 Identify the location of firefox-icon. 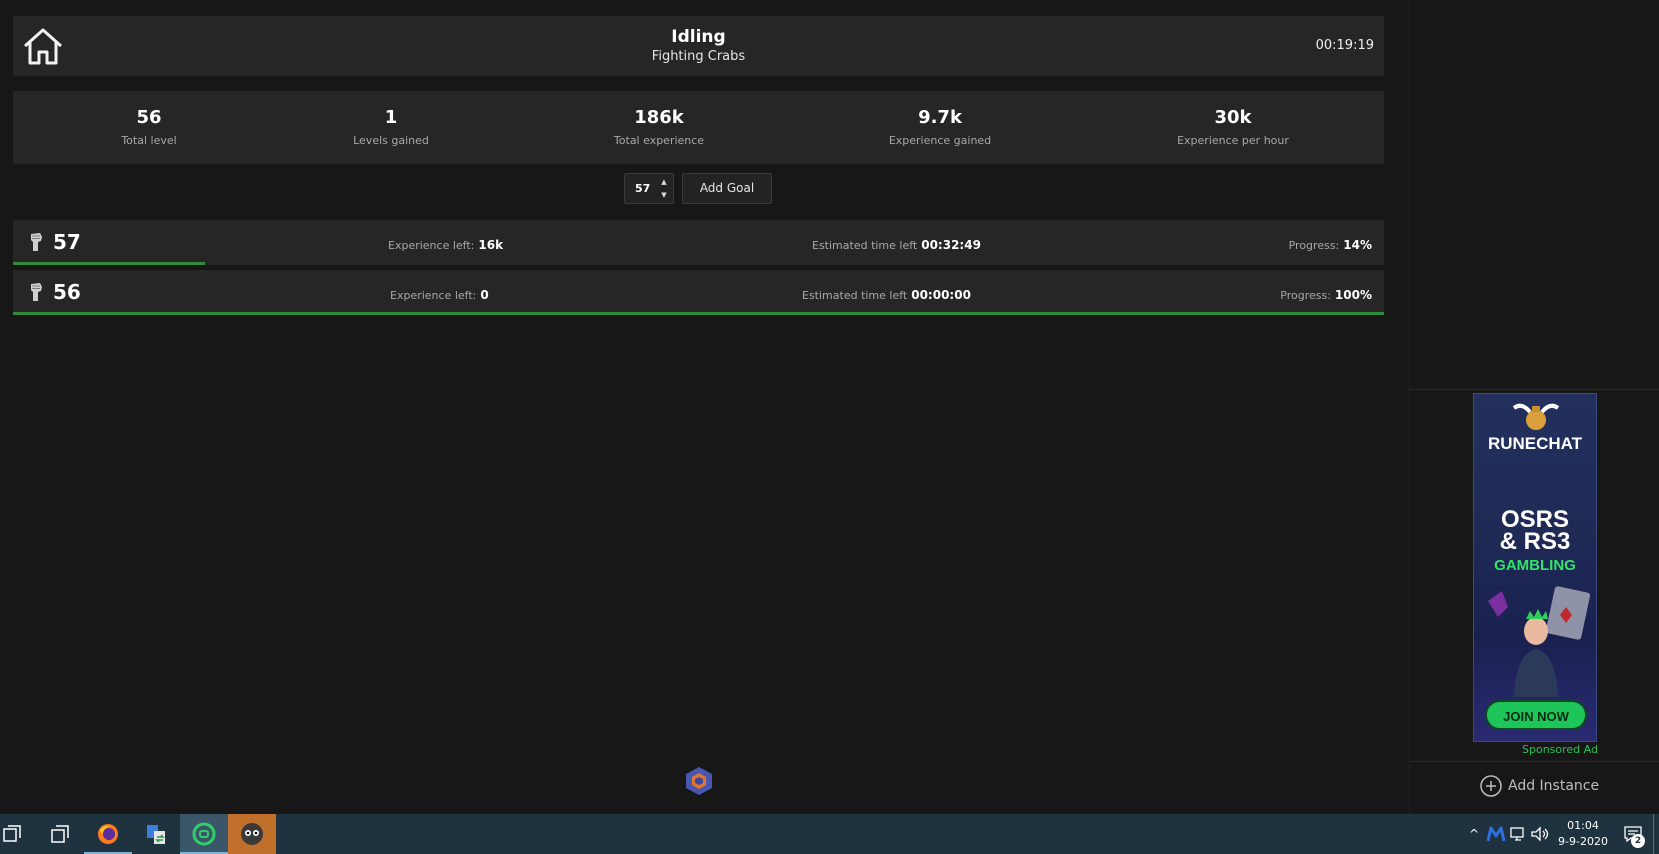
(108, 834).